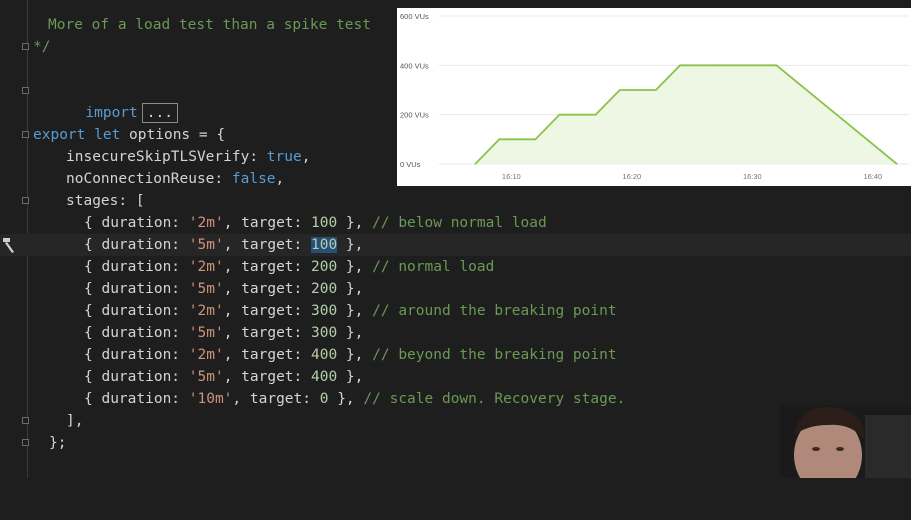  Describe the element at coordinates (455, 289) in the screenshot. I see `stage-line: { duration: '5m', target: 200 },` at that location.